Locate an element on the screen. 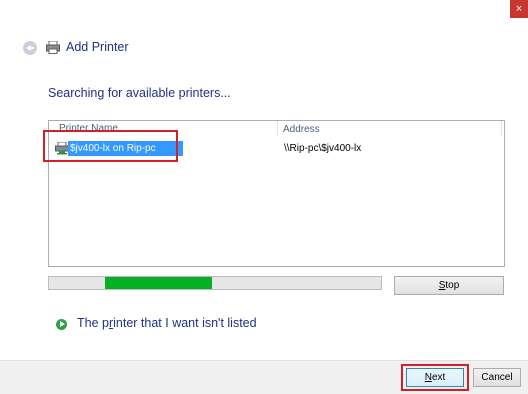 The height and width of the screenshot is (394, 528). cancel-button: Cancel is located at coordinates (497, 377).